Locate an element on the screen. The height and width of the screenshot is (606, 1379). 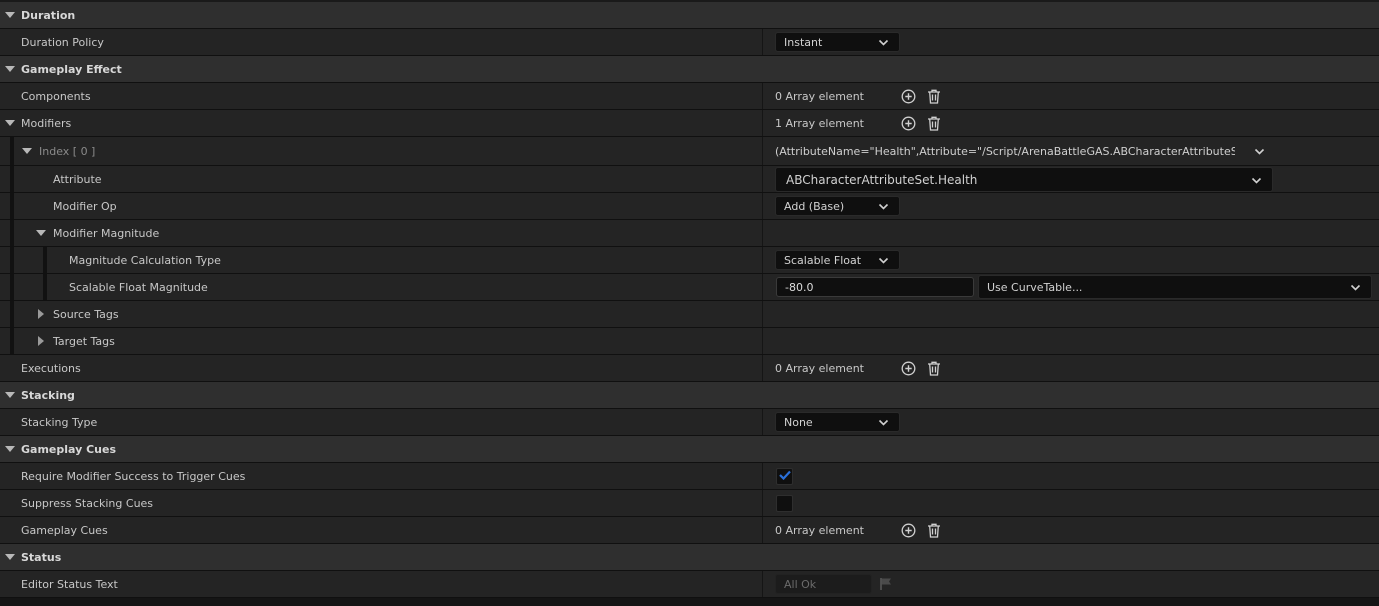
suppress-stacking-checkbox is located at coordinates (784, 503).